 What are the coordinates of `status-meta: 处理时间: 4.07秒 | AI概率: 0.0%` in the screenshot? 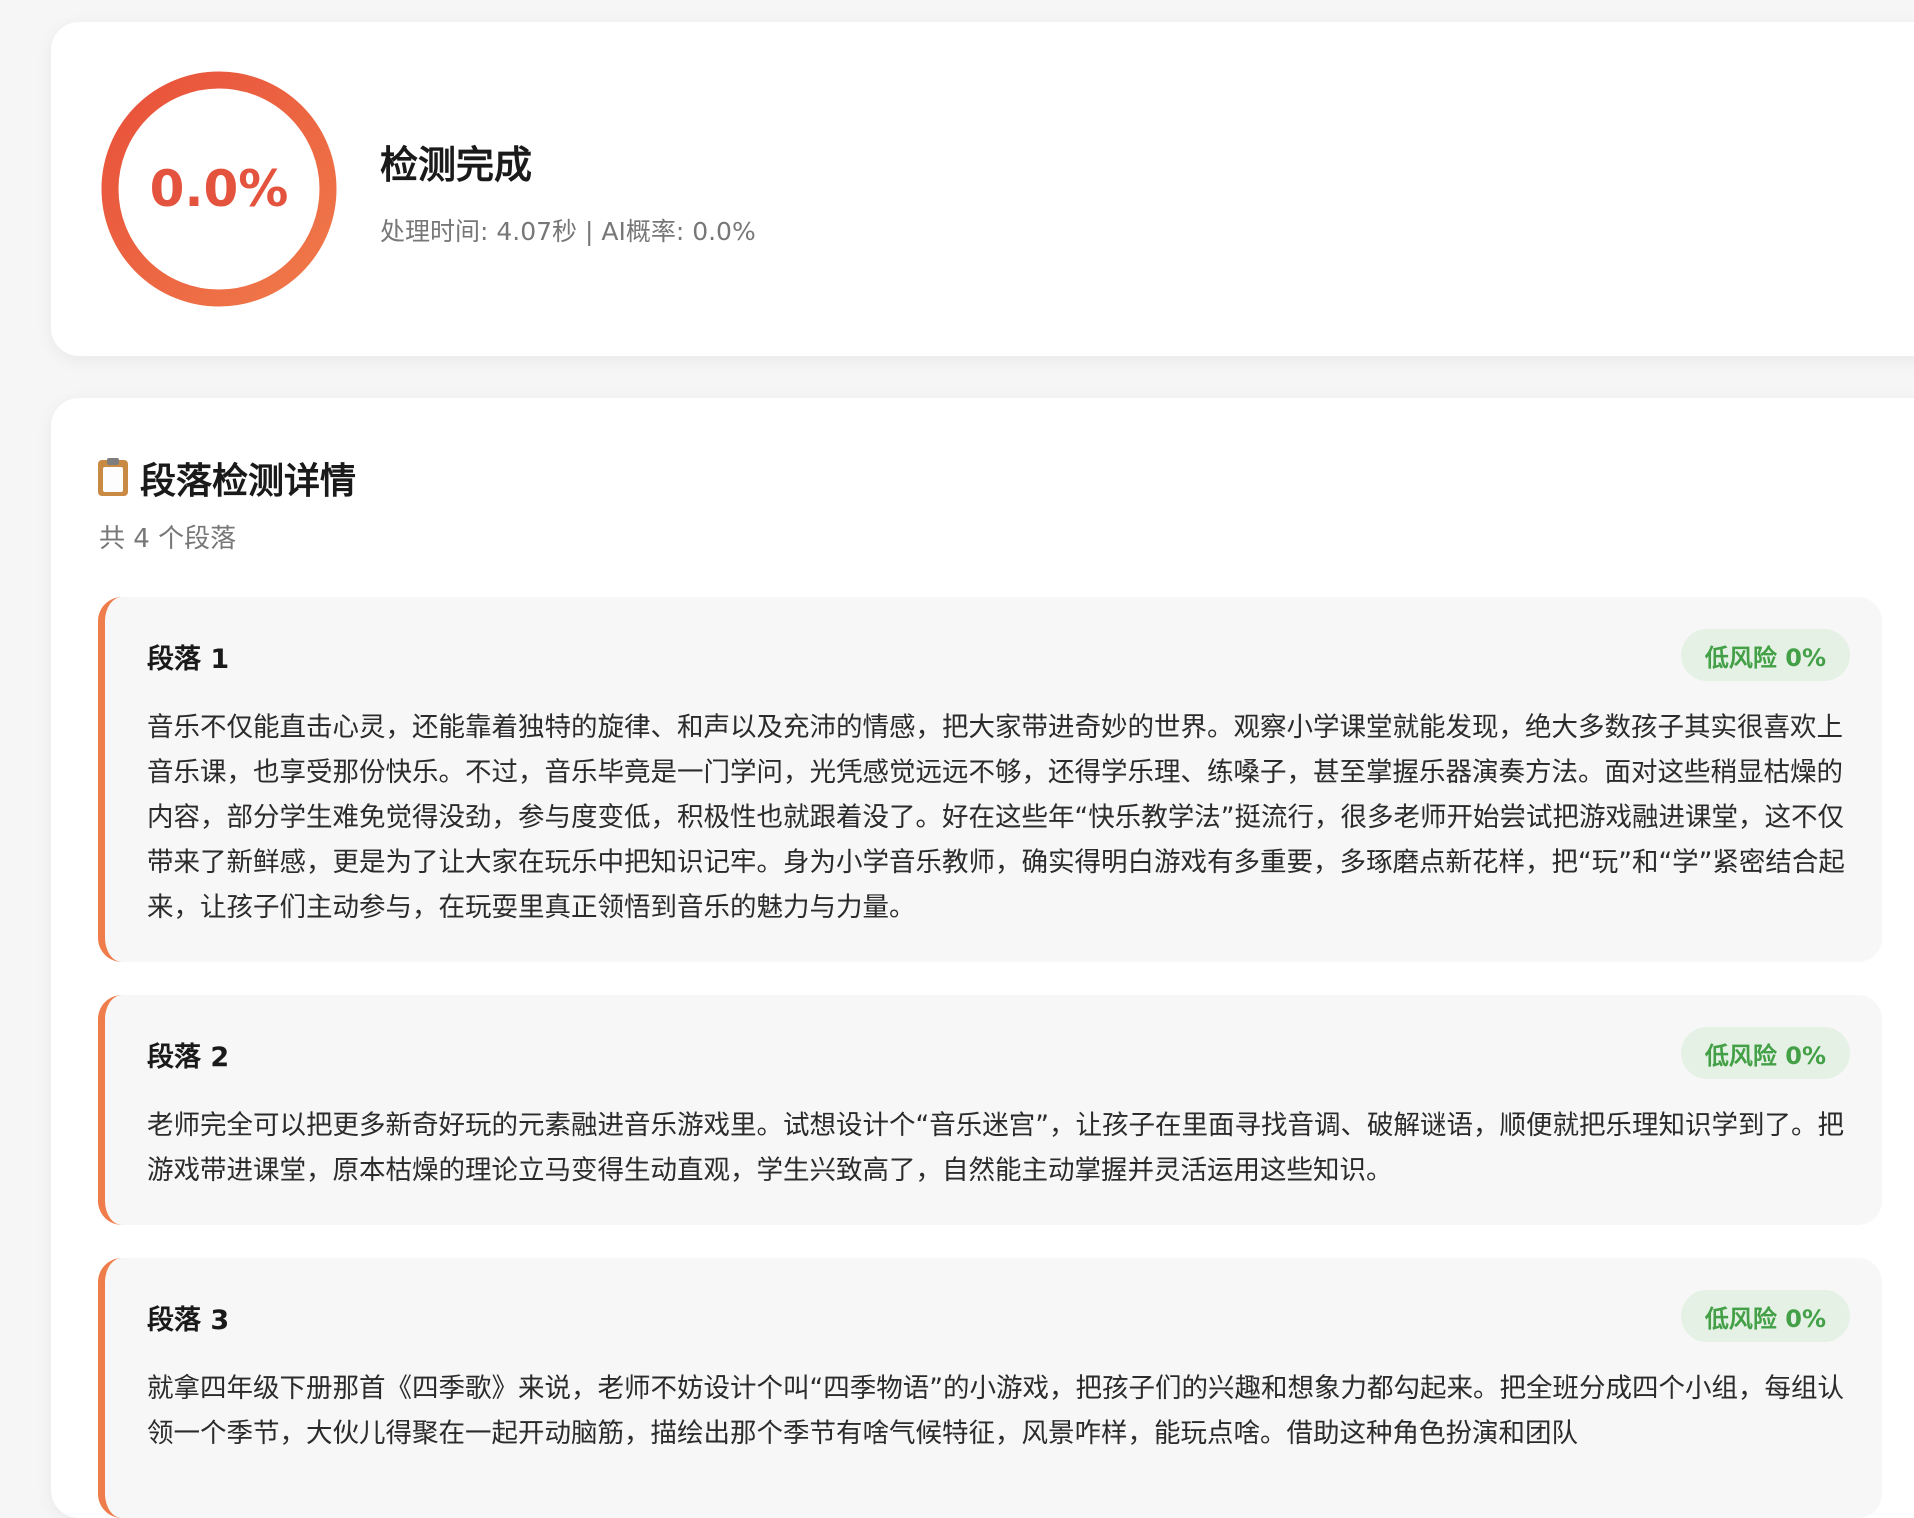 It's located at (568, 231).